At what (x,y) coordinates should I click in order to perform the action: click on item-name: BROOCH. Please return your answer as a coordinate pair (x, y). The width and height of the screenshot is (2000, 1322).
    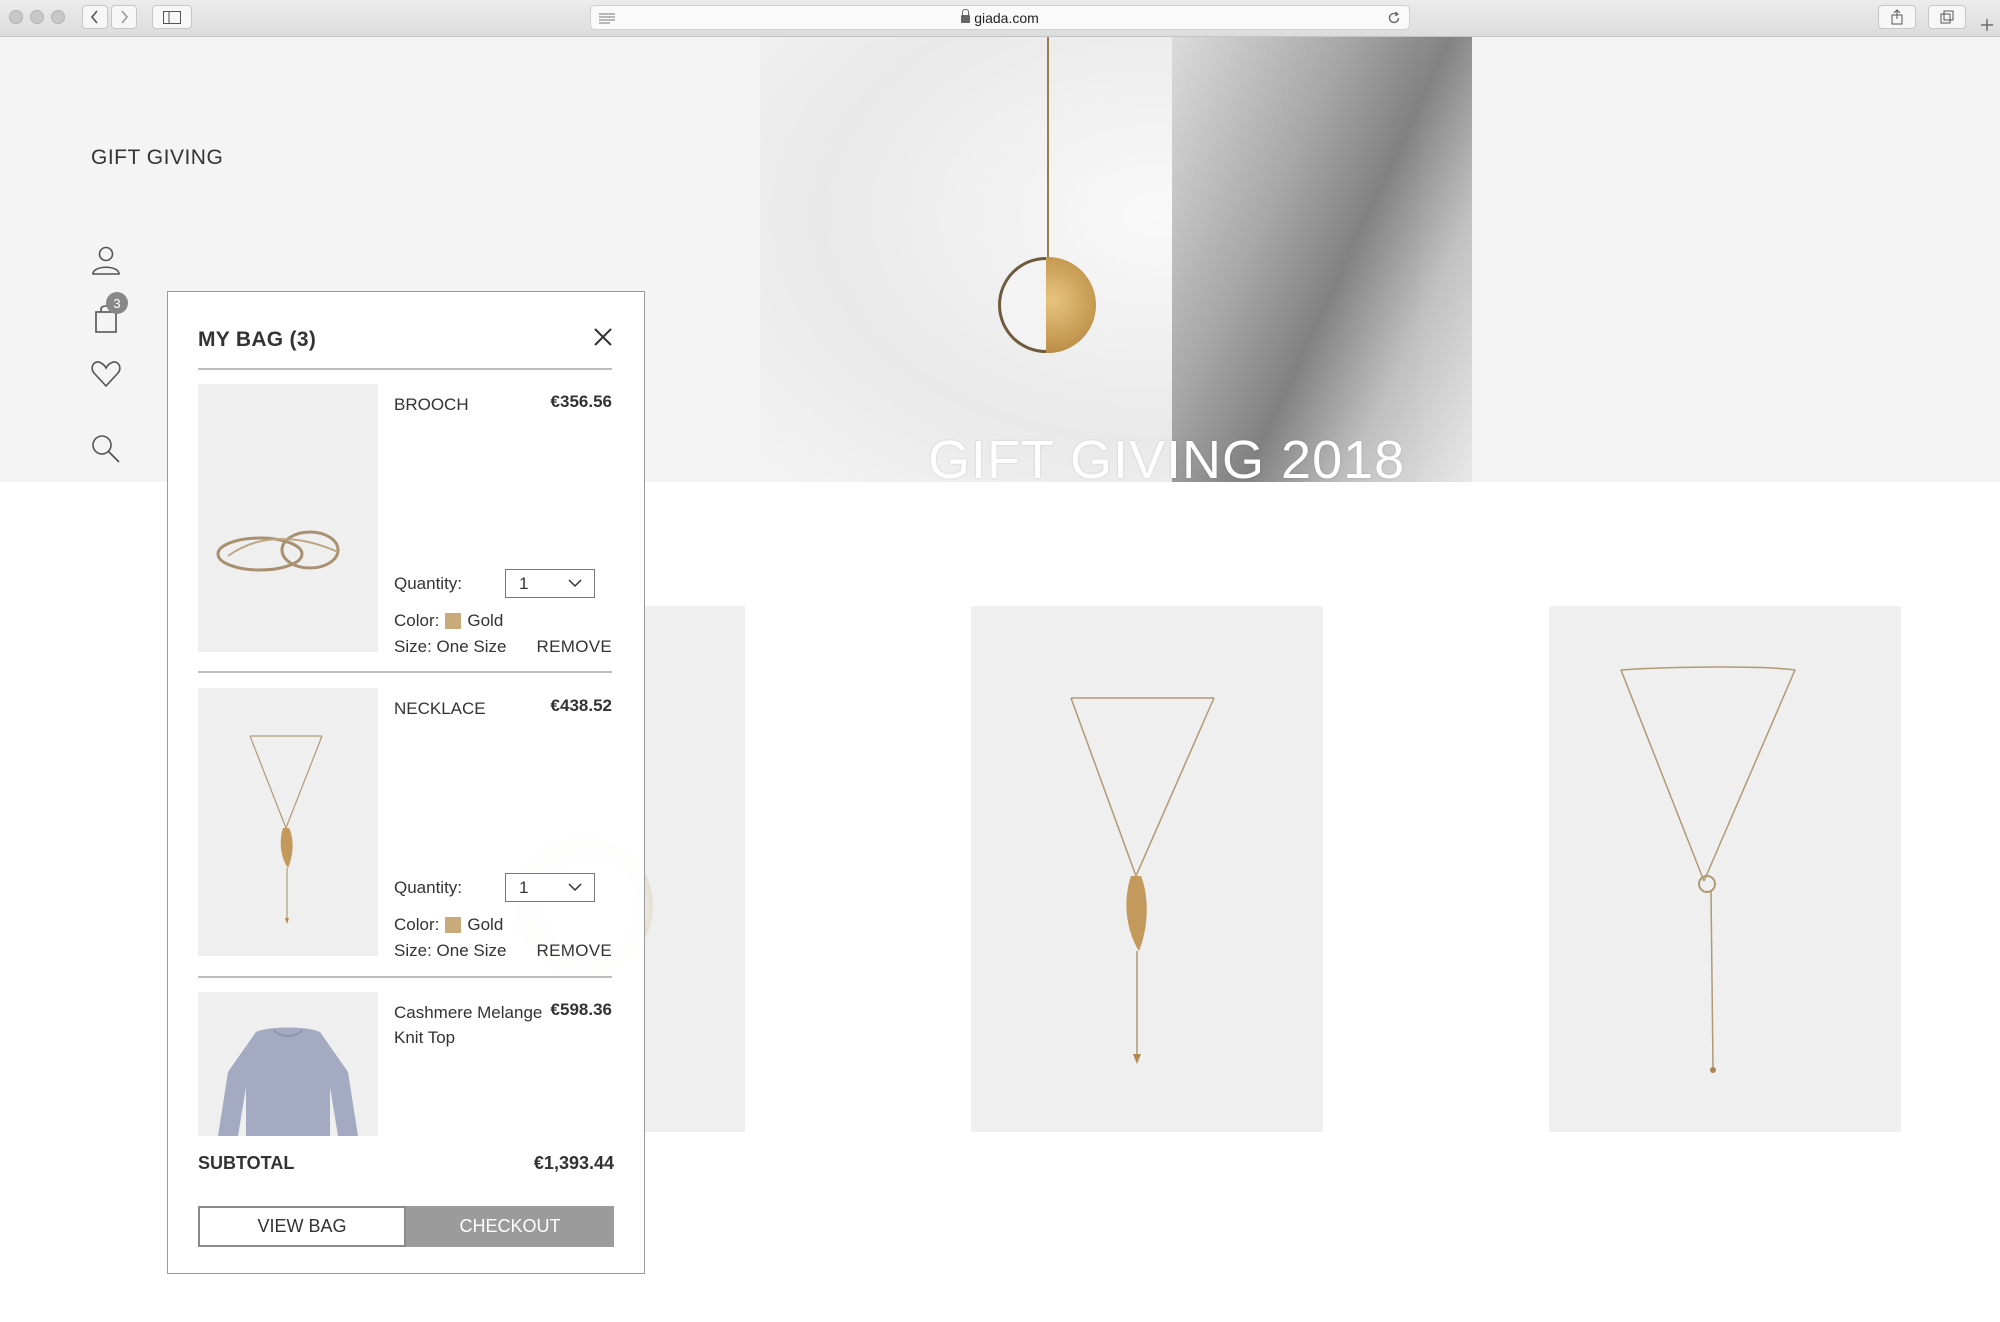
    Looking at the image, I should click on (469, 404).